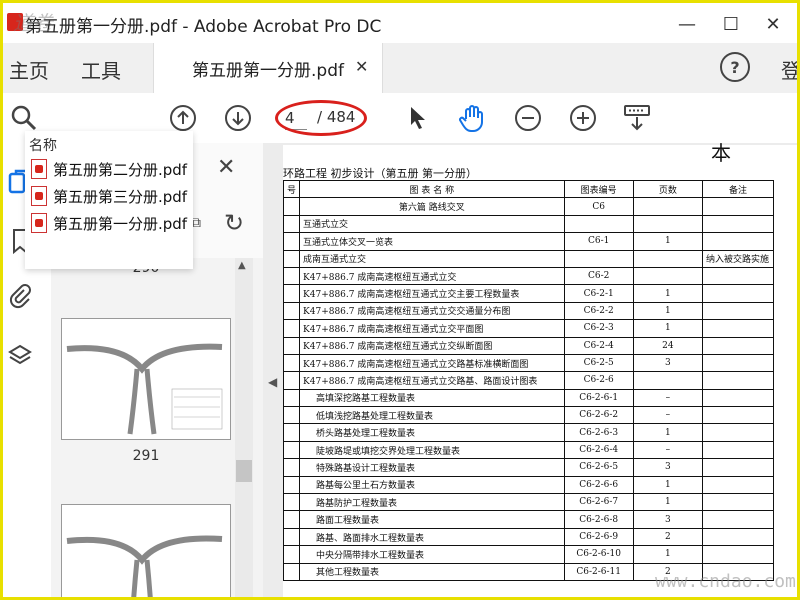 This screenshot has height=600, width=800. I want to click on table-row: 互通式立体交叉一览表 C6-1 1, so click(528, 241).